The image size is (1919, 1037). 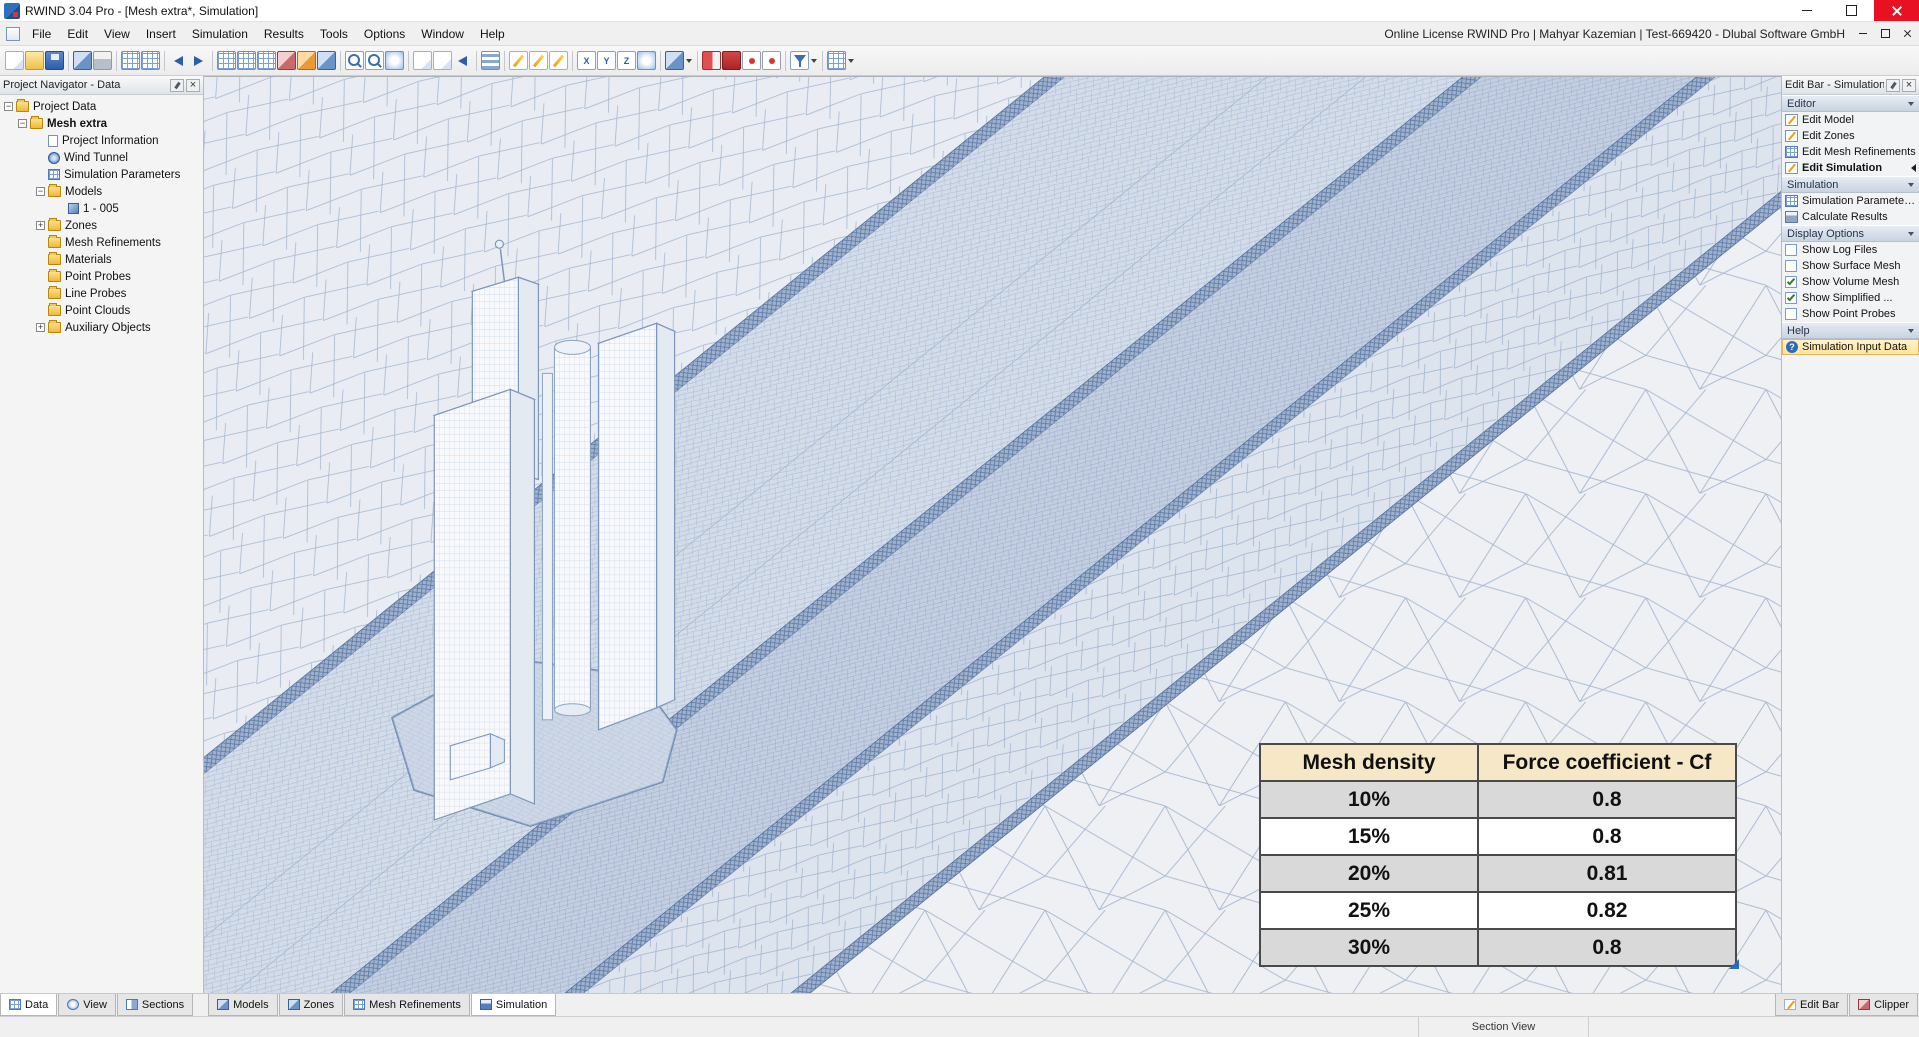 I want to click on menu-edit: Edit, so click(x=77, y=34).